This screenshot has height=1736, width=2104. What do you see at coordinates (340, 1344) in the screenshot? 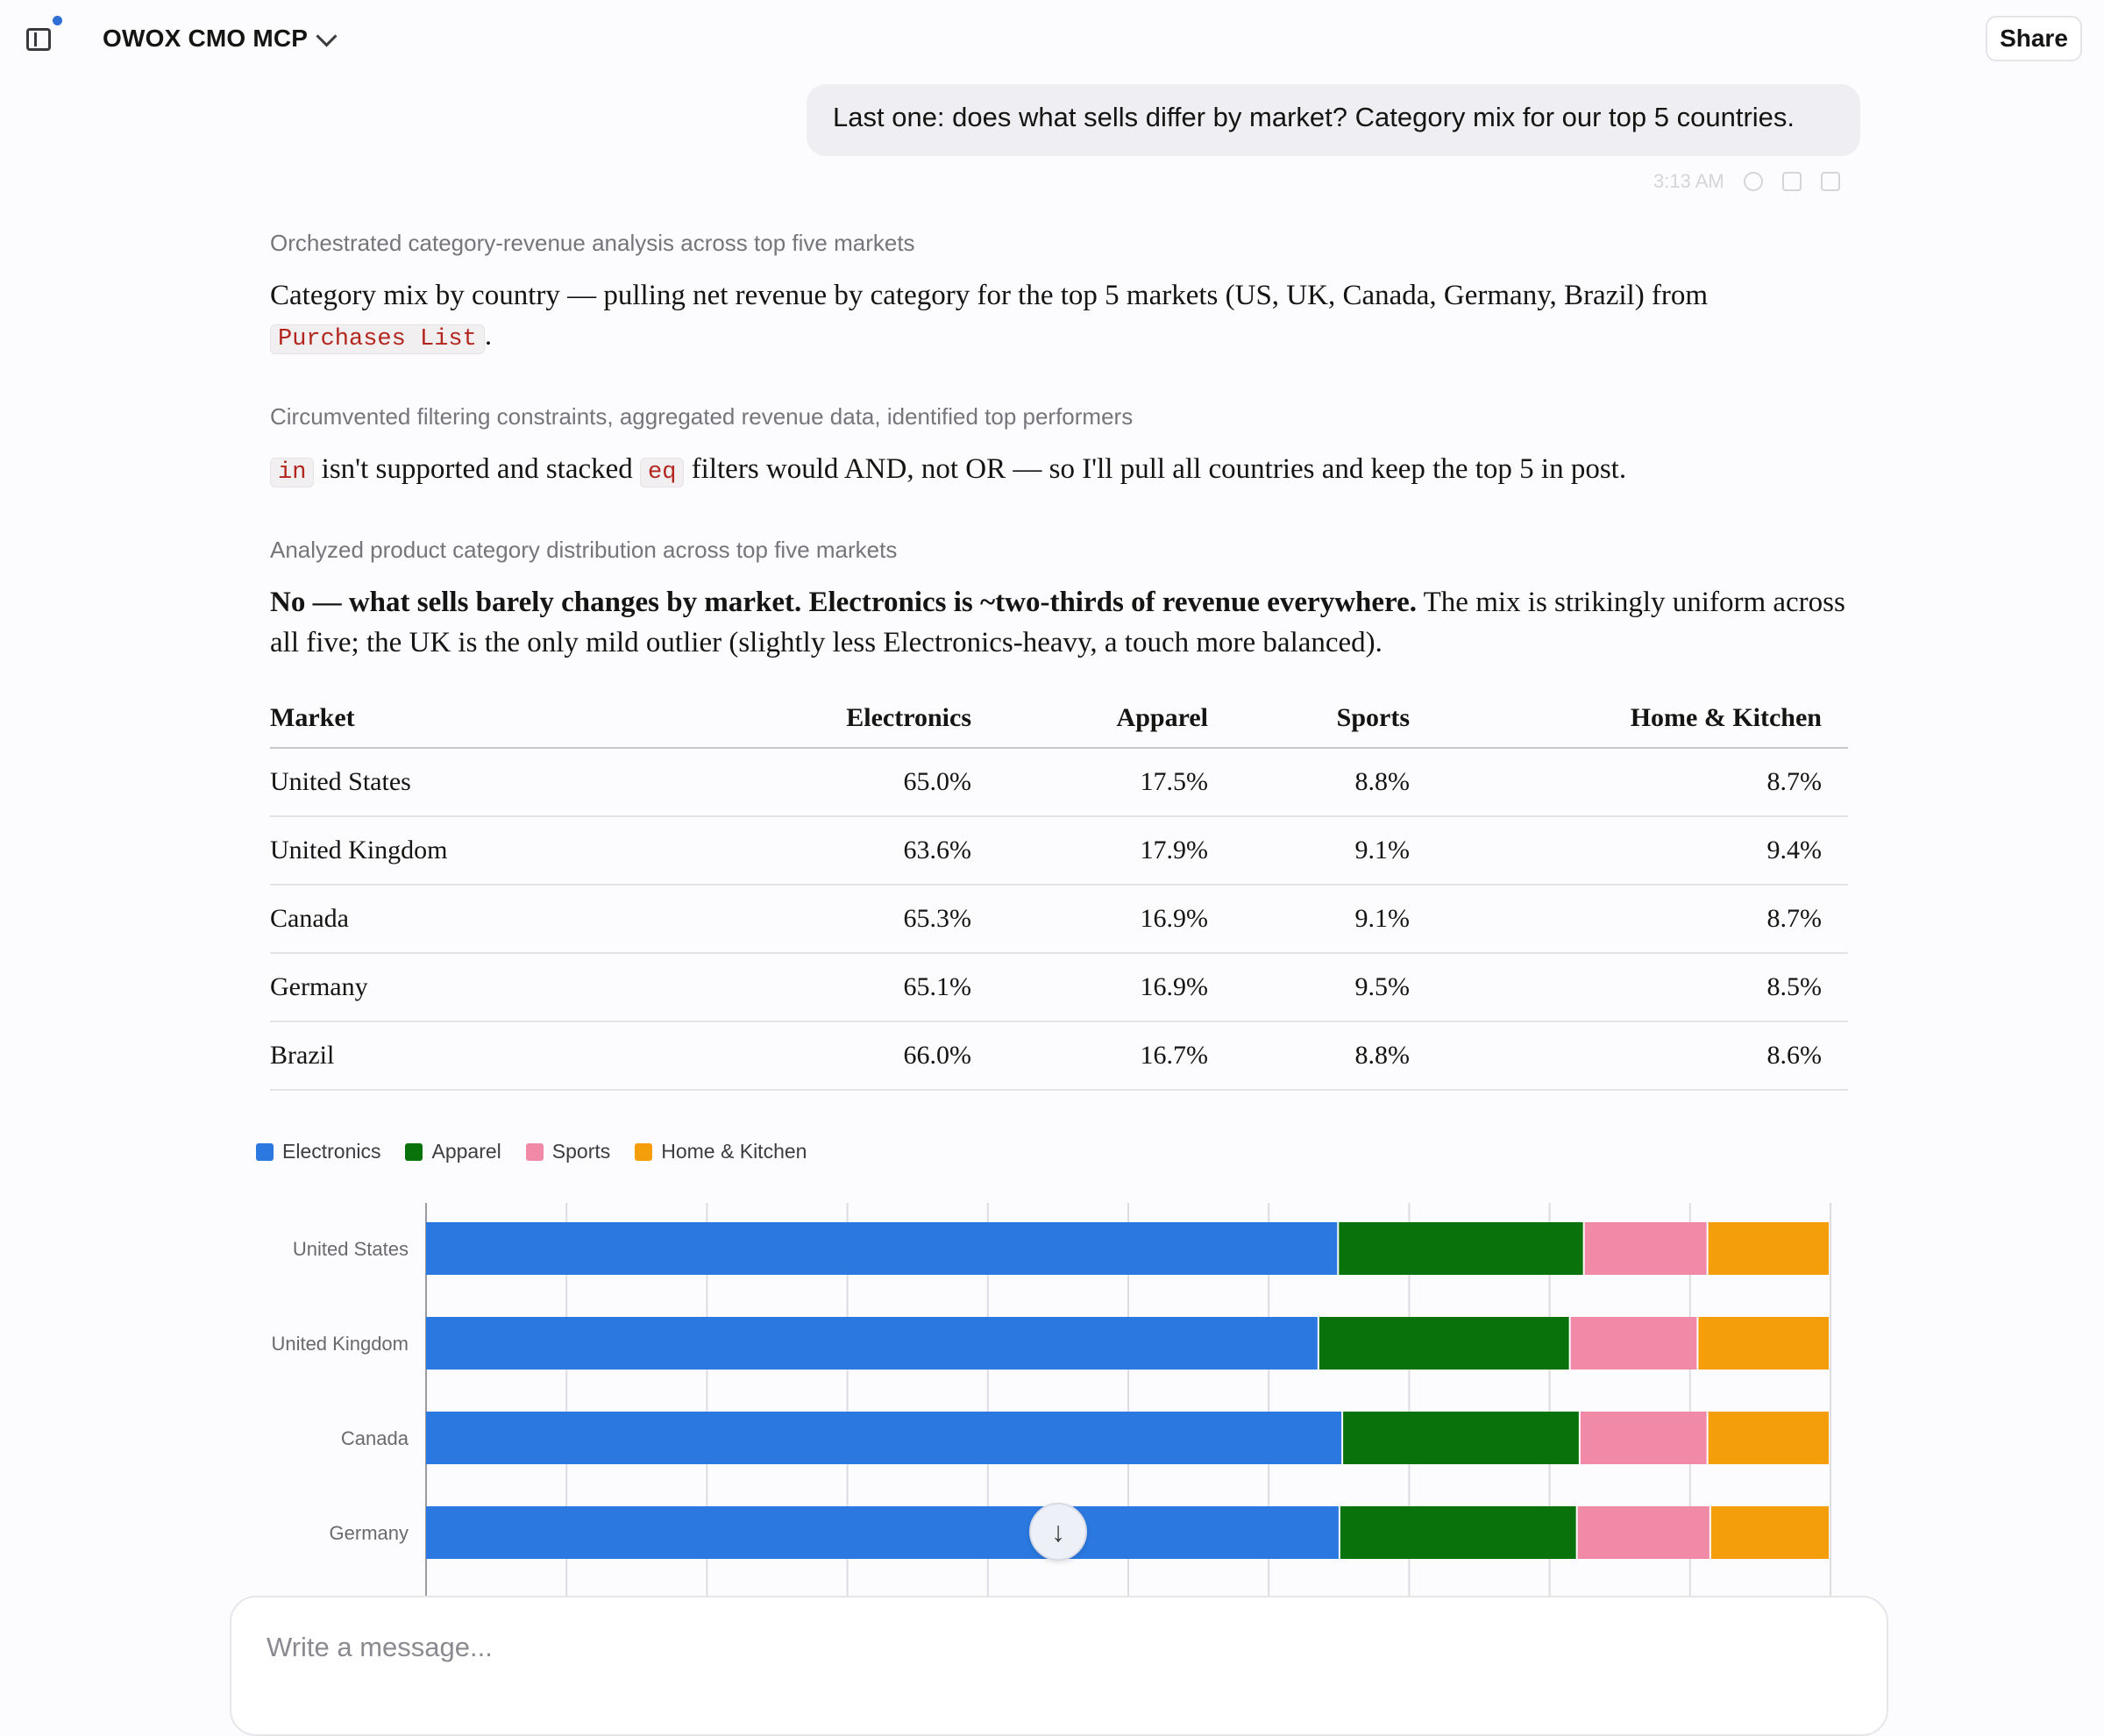
I see `y-tick-label: United Kingdom` at bounding box center [340, 1344].